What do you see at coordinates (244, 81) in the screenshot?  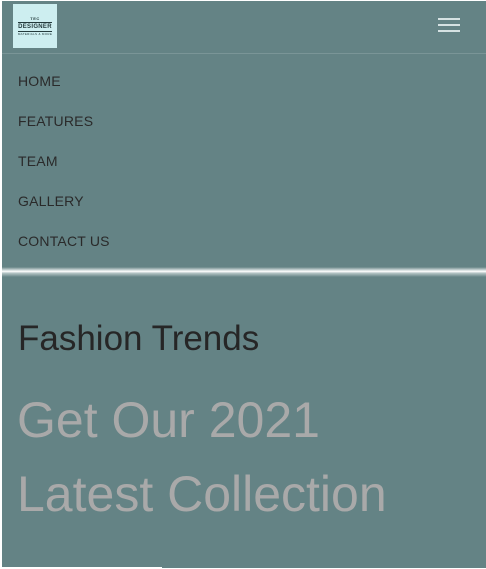 I see `nav-item-home: HOME` at bounding box center [244, 81].